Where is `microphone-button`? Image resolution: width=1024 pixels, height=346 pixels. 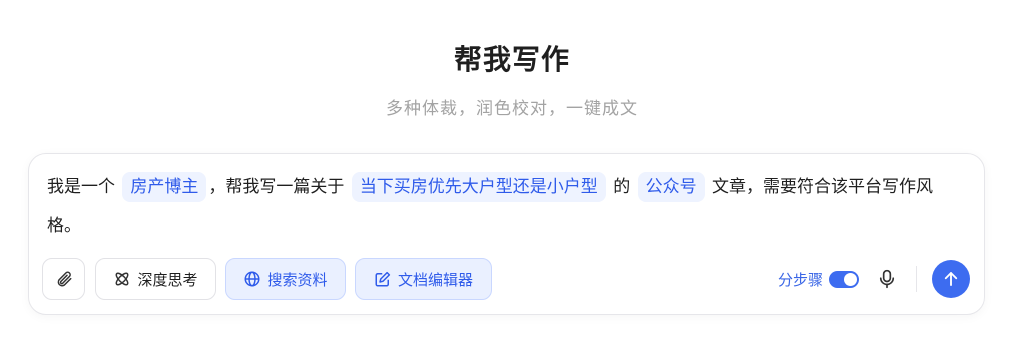
microphone-button is located at coordinates (887, 279).